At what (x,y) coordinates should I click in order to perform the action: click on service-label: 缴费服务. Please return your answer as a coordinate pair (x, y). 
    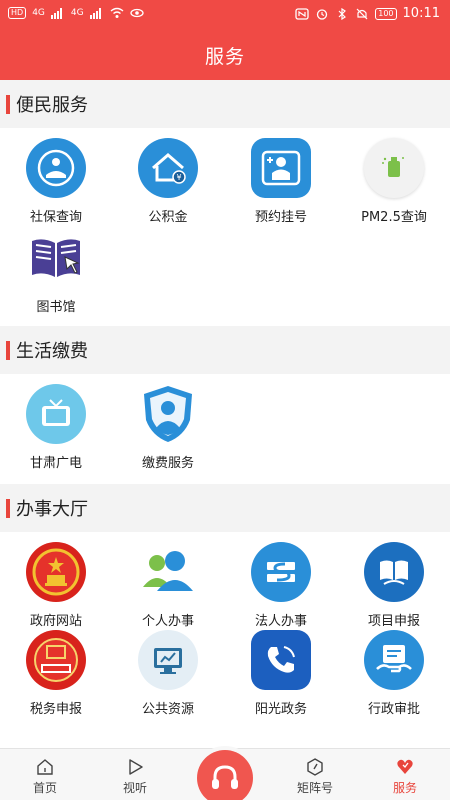
    Looking at the image, I should click on (167, 463).